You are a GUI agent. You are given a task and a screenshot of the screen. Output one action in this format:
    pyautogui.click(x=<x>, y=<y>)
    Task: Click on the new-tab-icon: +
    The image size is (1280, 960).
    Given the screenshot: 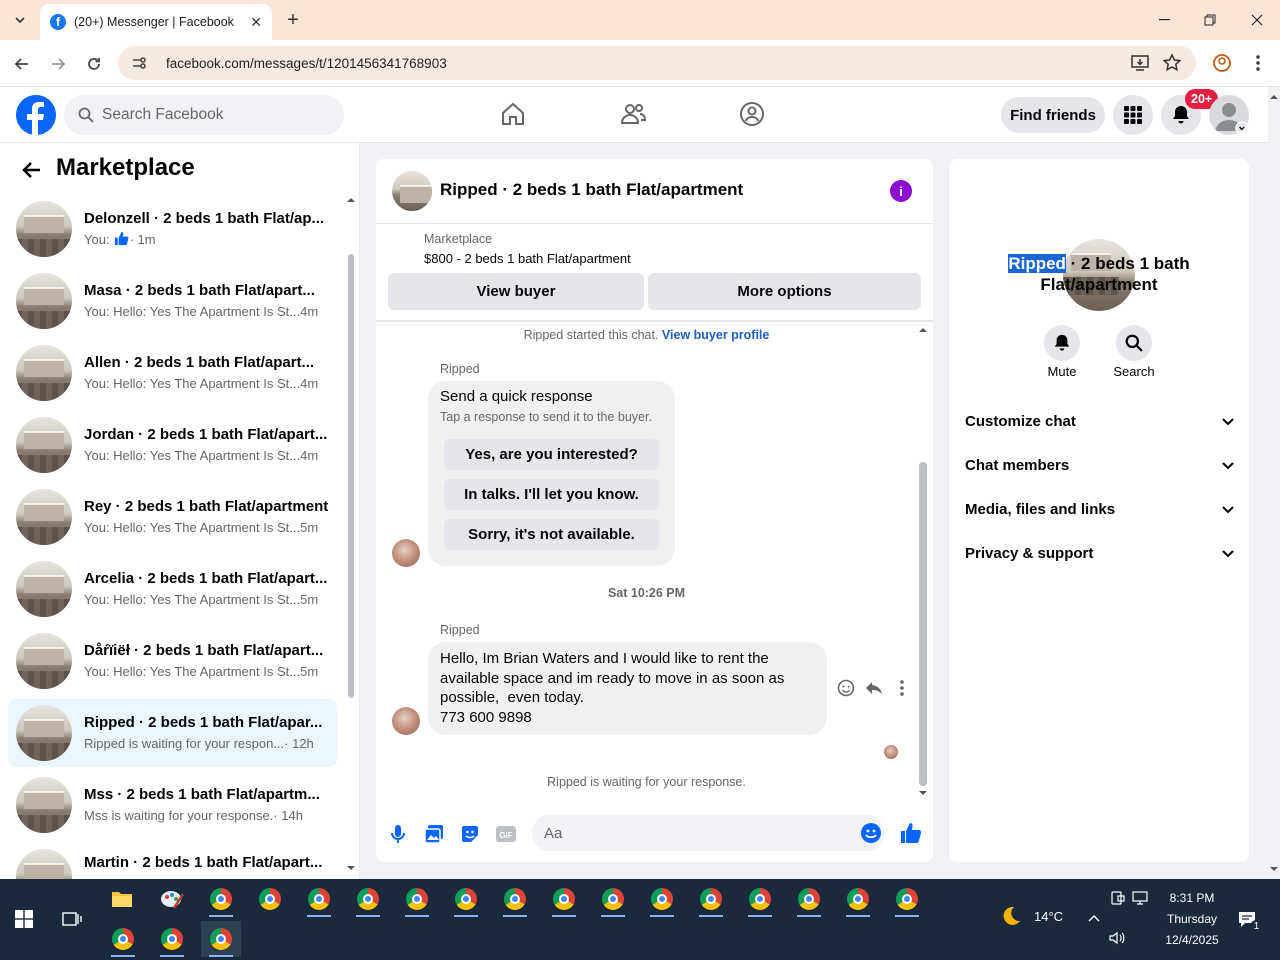 What is the action you would take?
    pyautogui.click(x=293, y=20)
    